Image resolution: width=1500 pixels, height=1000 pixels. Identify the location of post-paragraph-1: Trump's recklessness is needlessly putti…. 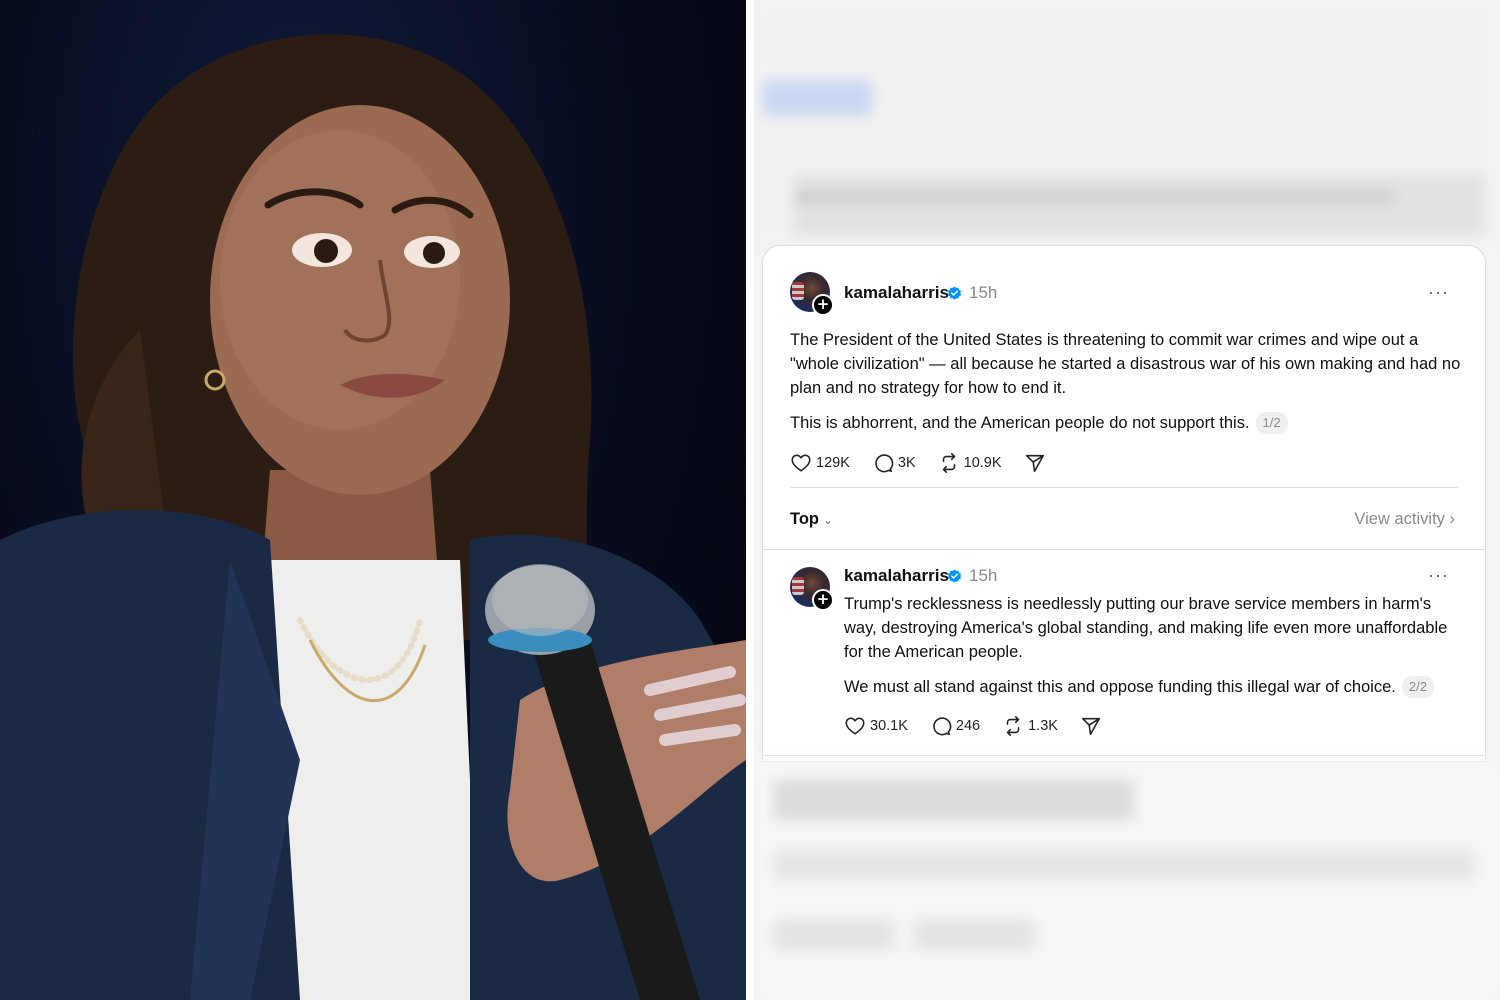
(1146, 628).